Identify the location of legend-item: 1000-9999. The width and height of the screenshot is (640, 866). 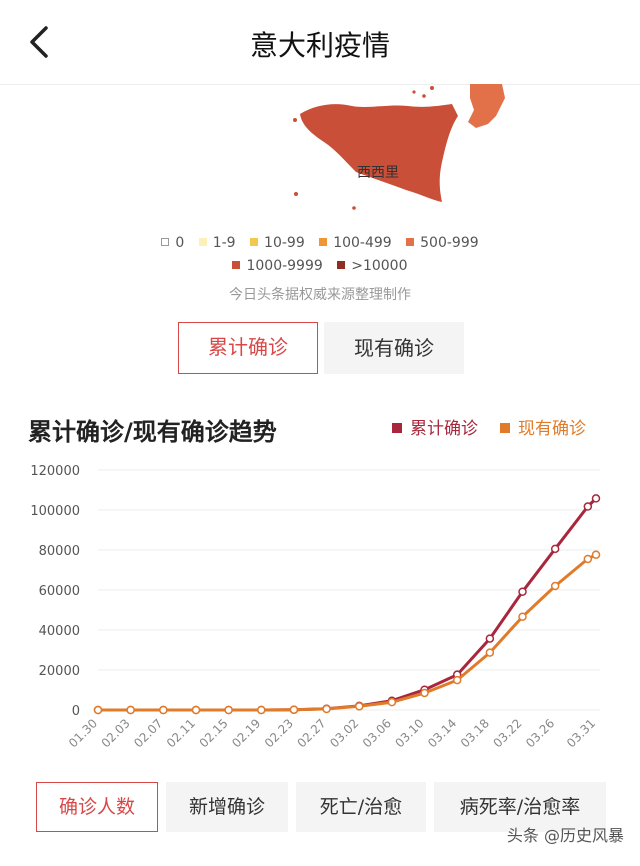
(277, 266).